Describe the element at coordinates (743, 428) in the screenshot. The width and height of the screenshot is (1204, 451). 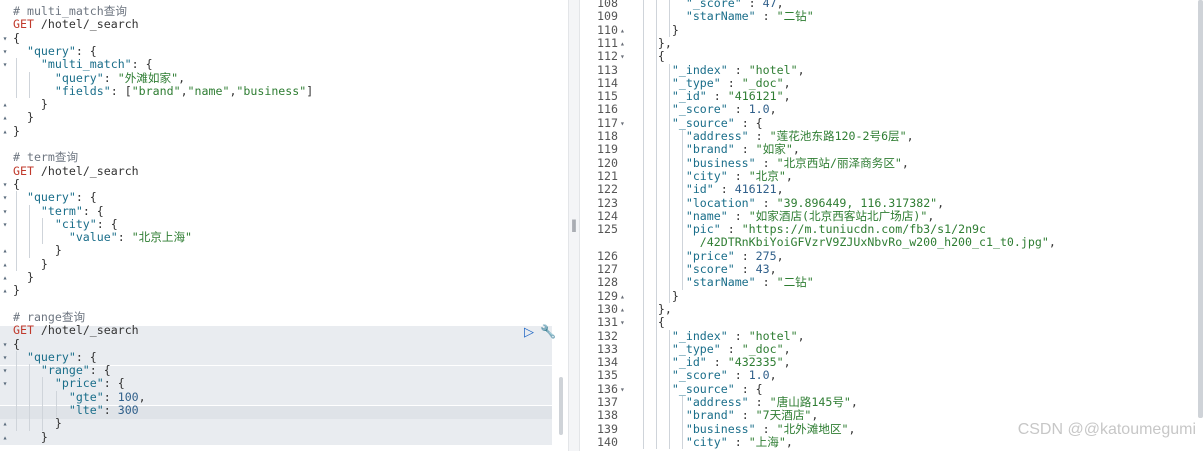
I see `code-text: "business" : "北外滩地区",` at that location.